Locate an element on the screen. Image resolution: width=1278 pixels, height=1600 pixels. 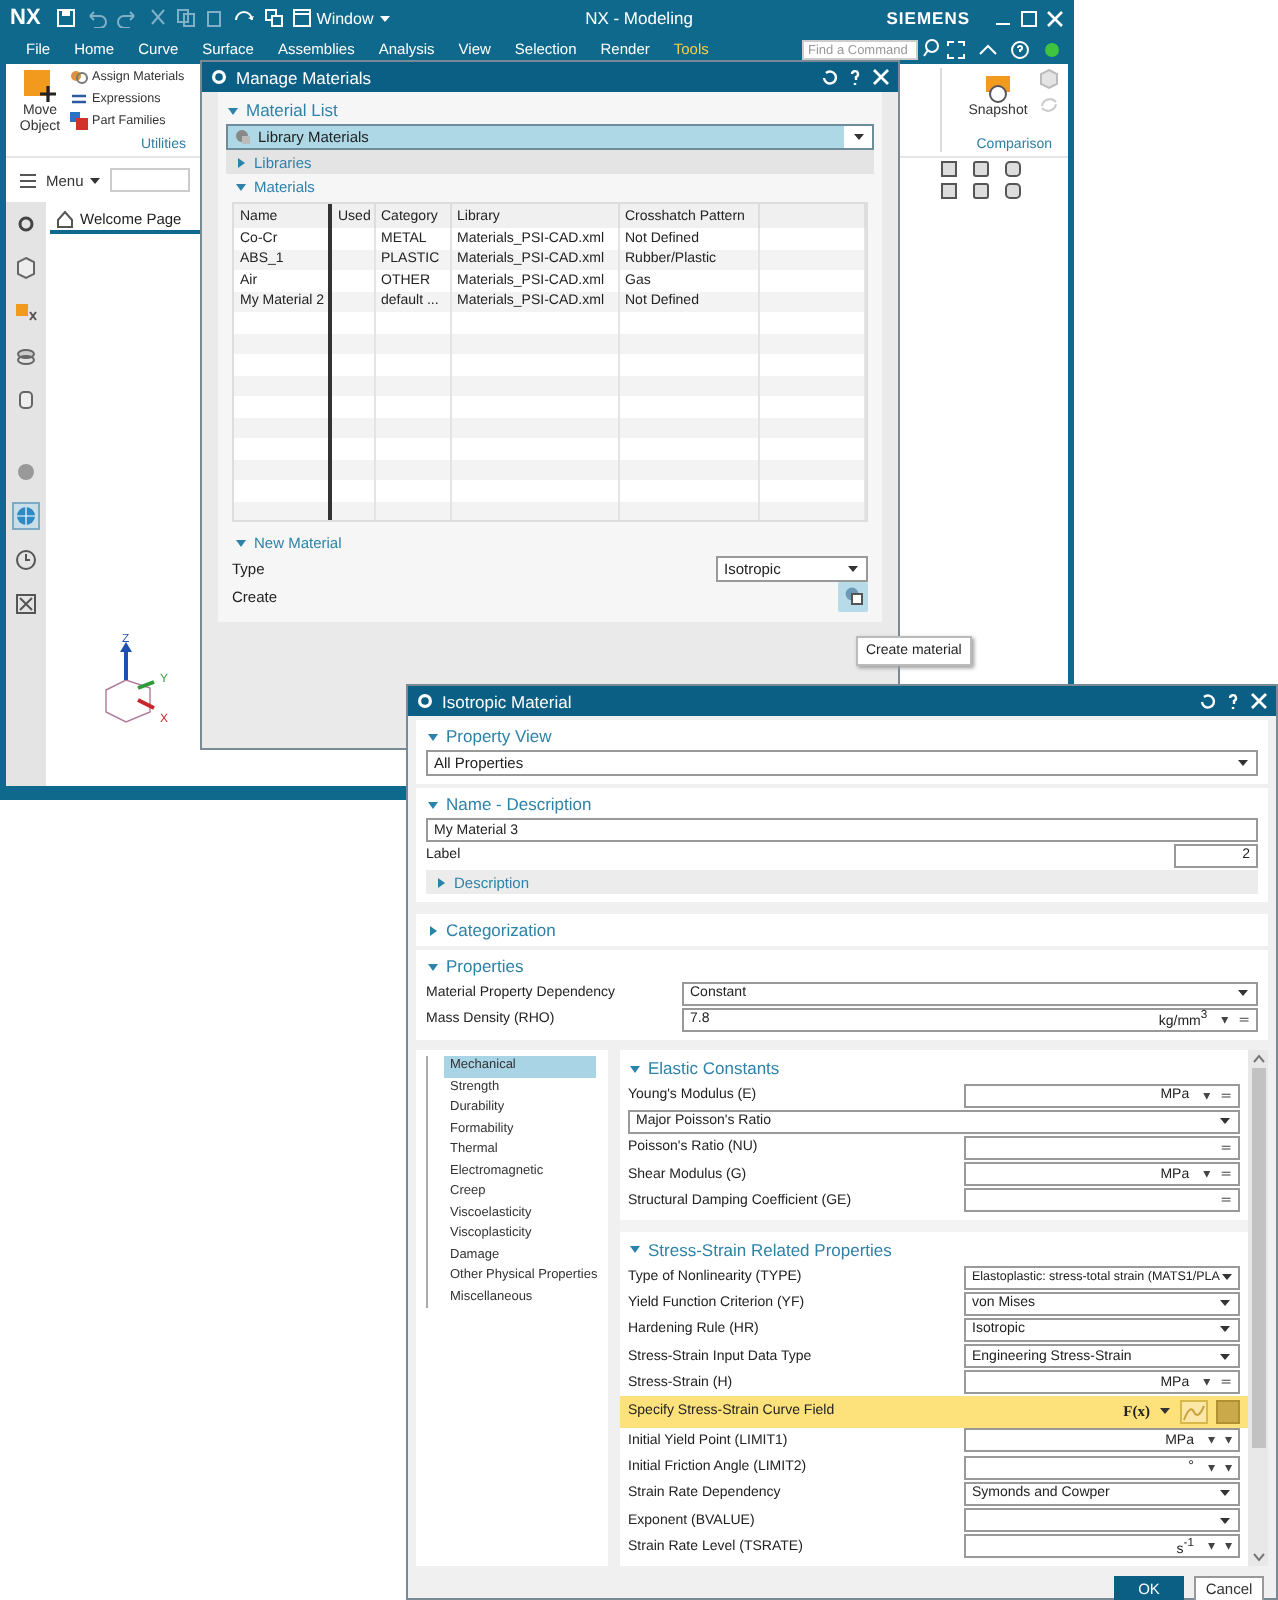
section-header: Name - Description is located at coordinates (842, 804).